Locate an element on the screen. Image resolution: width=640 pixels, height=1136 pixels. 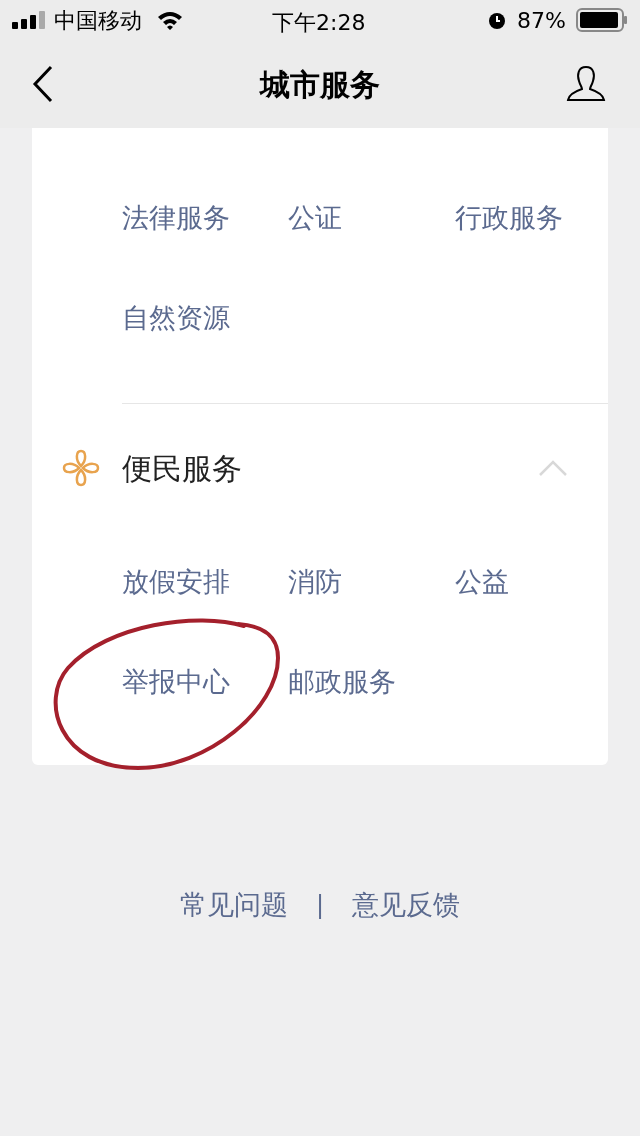
service-link: 邮政服务 is located at coordinates (342, 682).